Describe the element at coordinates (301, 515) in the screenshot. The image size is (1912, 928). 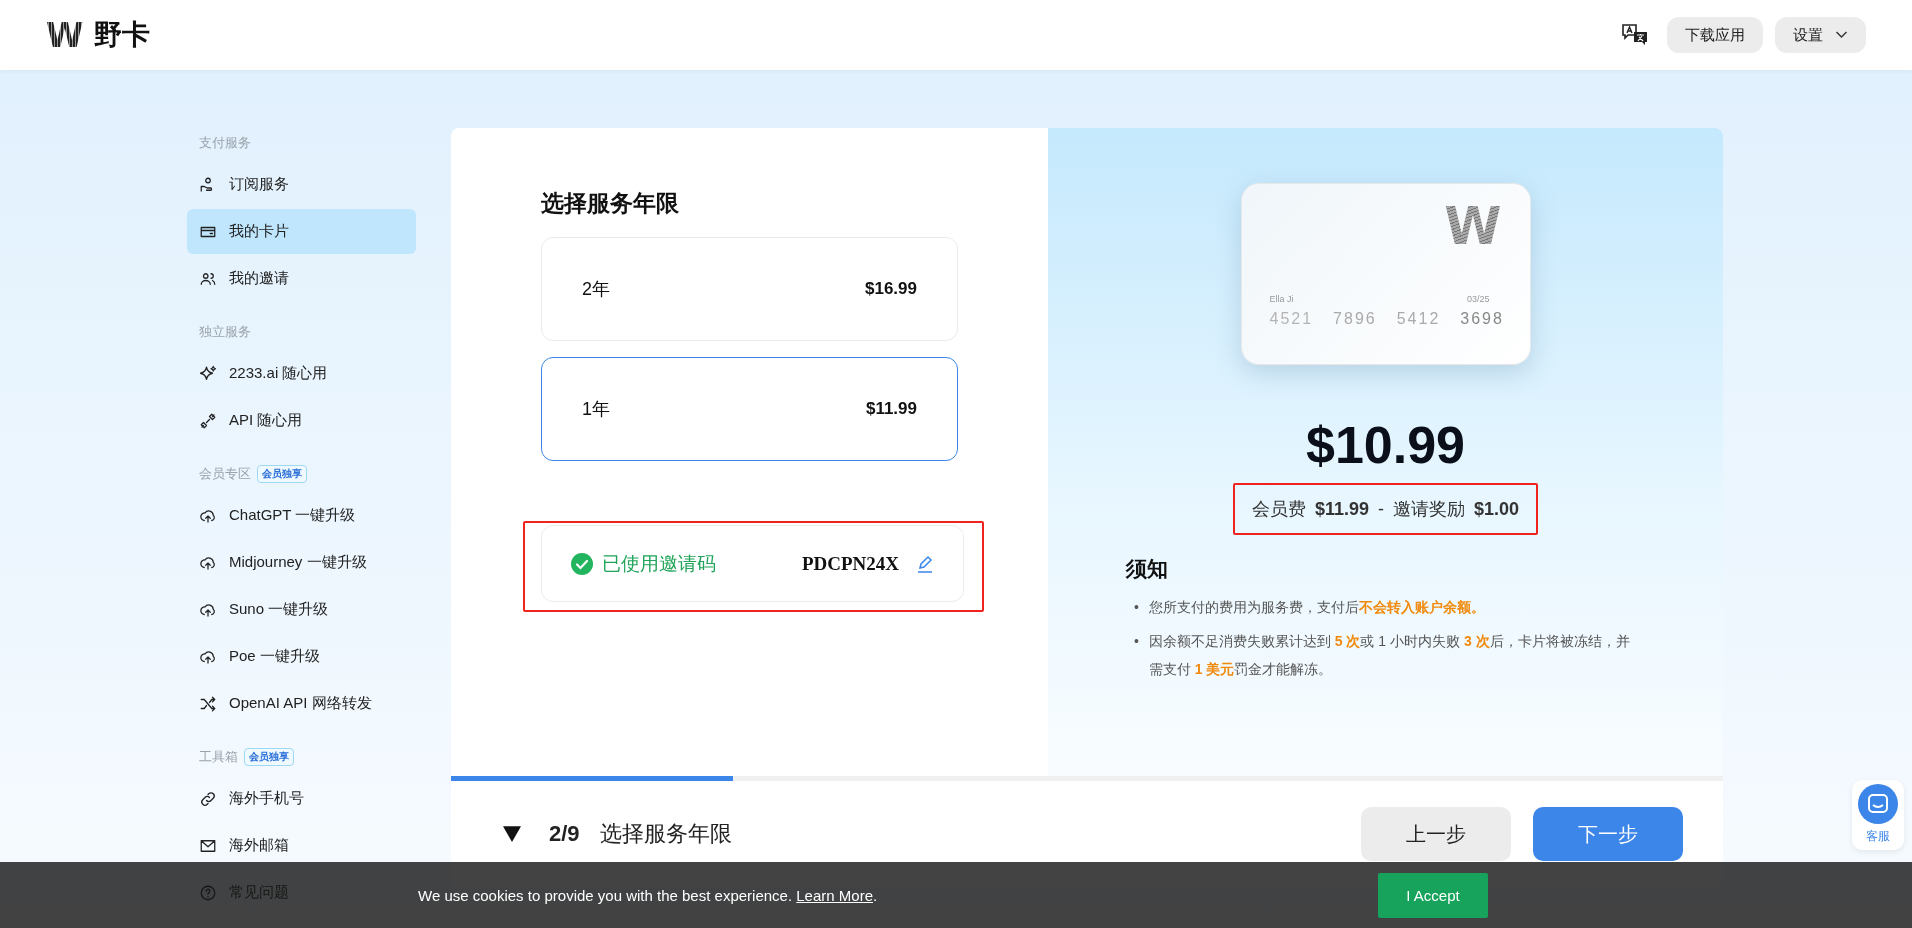
I see `sidebar-item: ChatGPT 一键升级` at that location.